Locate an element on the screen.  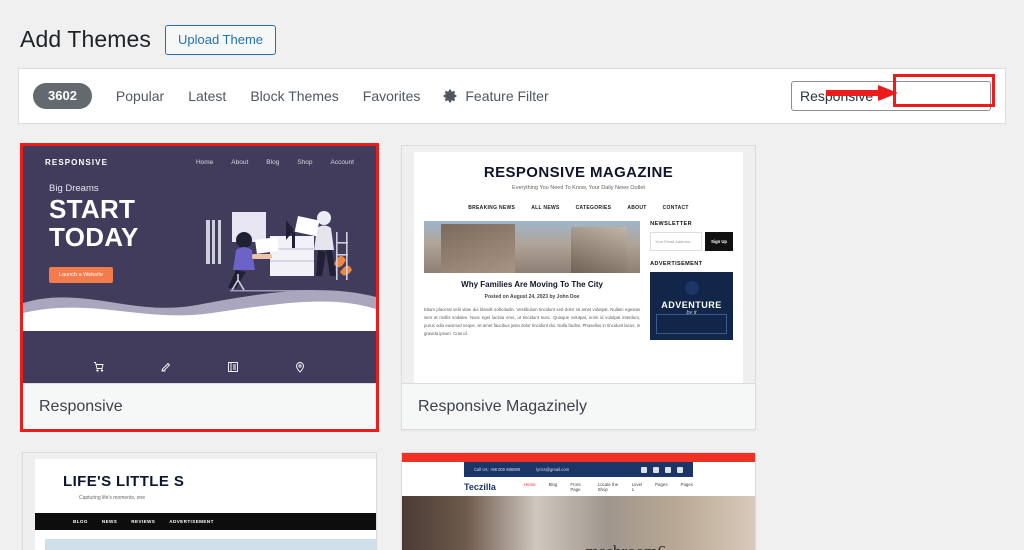
preview-nav-item: Shop is located at coordinates (305, 162).